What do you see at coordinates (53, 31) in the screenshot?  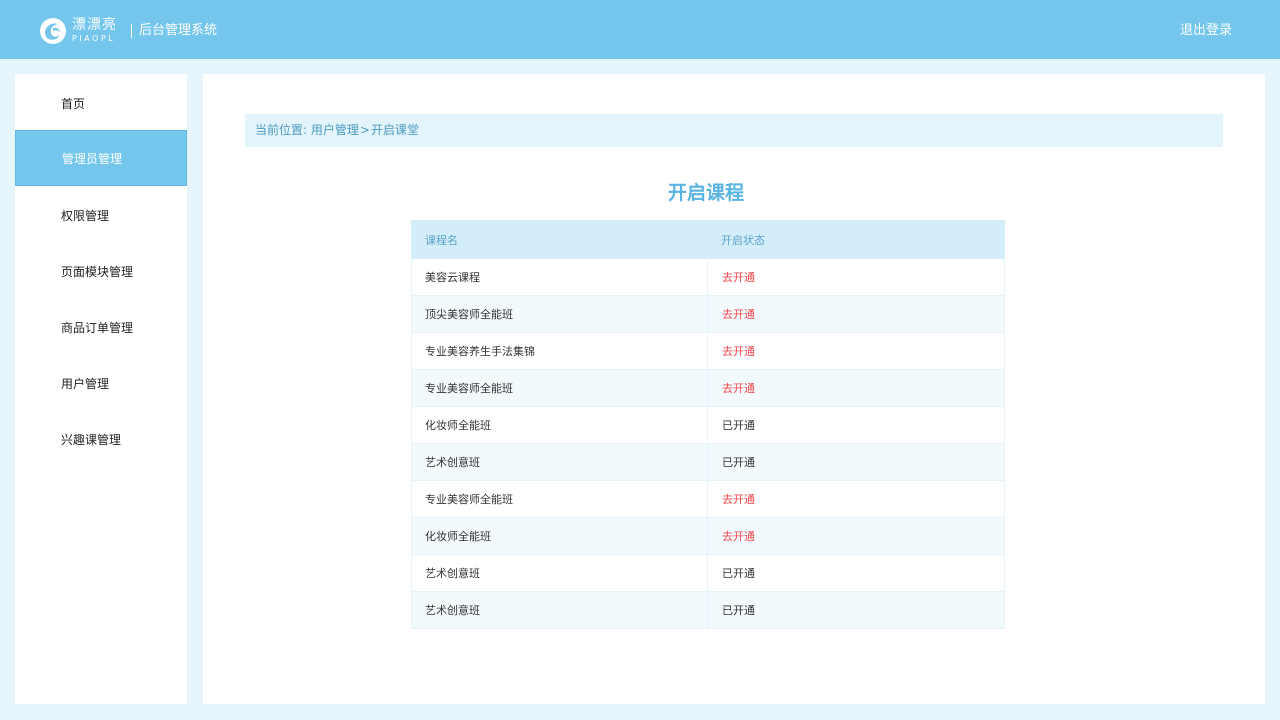 I see `brand-logo-icon` at bounding box center [53, 31].